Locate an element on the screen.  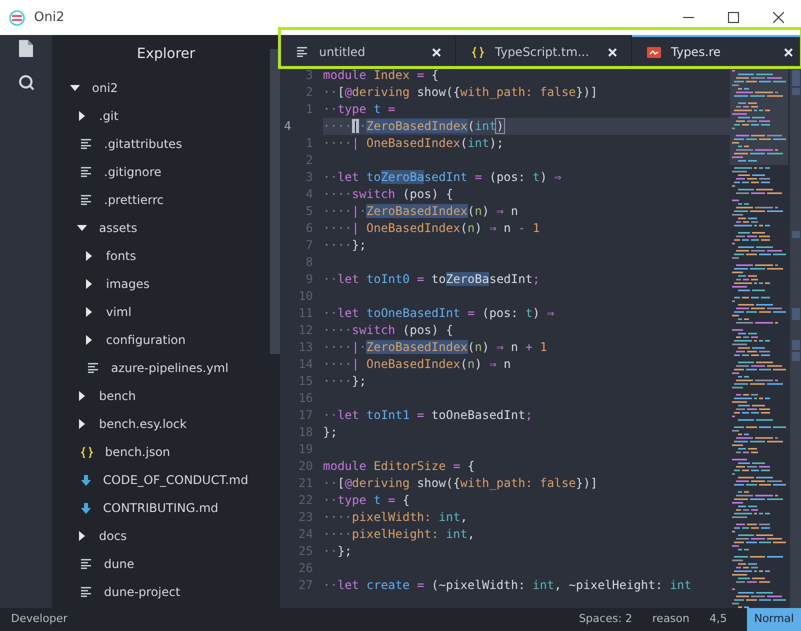
tree-item: images is located at coordinates (161, 284).